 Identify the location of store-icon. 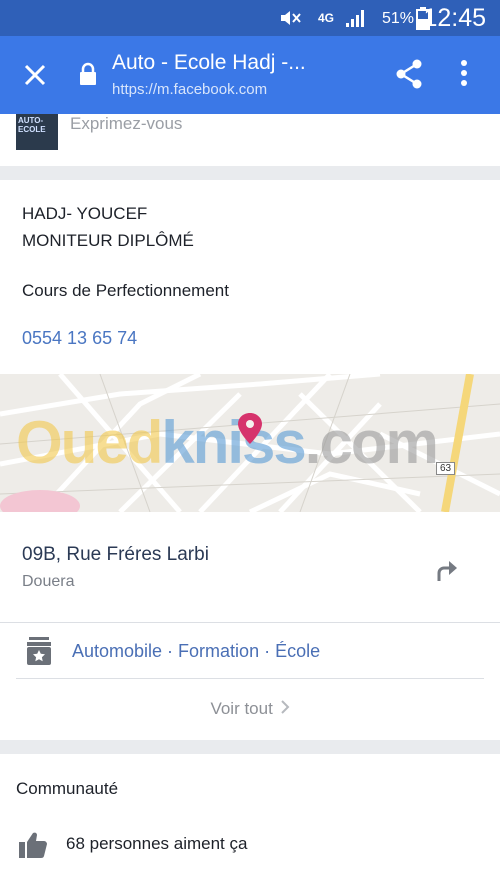
(39, 653).